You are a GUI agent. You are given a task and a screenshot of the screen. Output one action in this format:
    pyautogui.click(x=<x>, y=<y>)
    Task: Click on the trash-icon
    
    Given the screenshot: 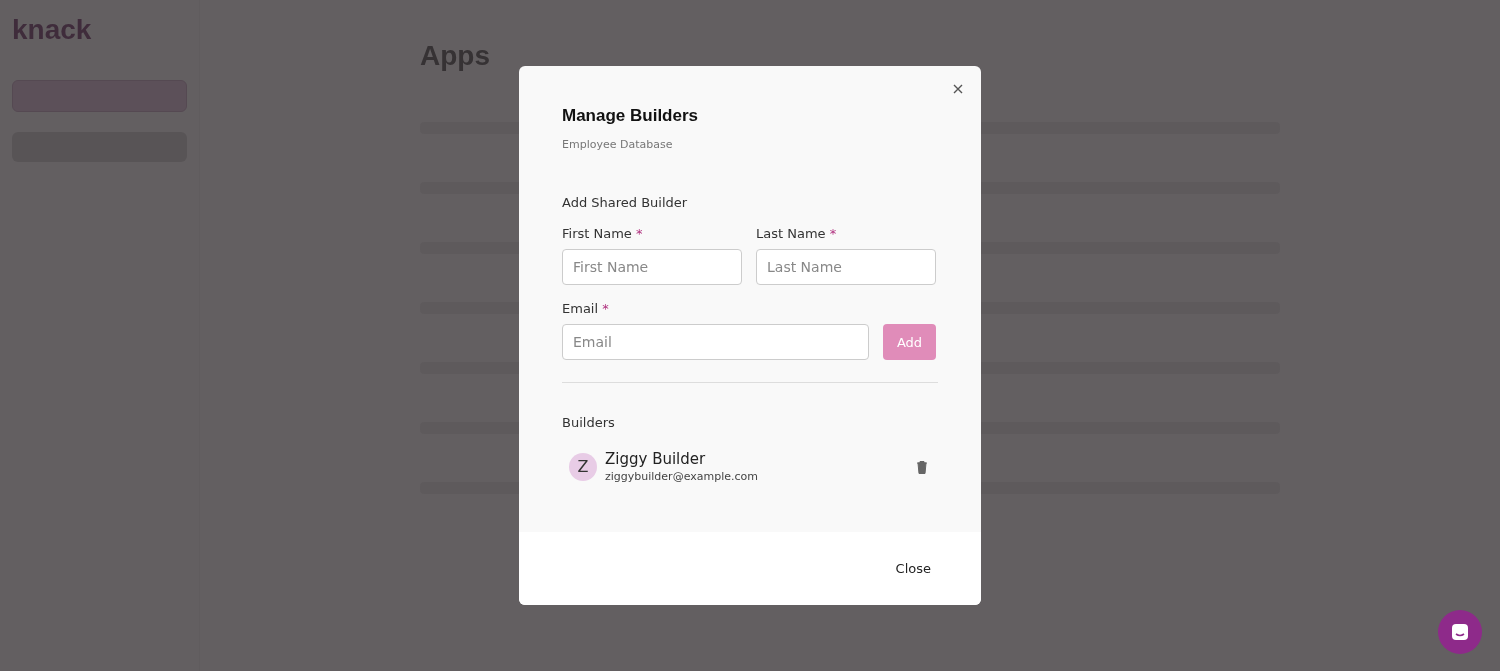 What is the action you would take?
    pyautogui.click(x=922, y=466)
    